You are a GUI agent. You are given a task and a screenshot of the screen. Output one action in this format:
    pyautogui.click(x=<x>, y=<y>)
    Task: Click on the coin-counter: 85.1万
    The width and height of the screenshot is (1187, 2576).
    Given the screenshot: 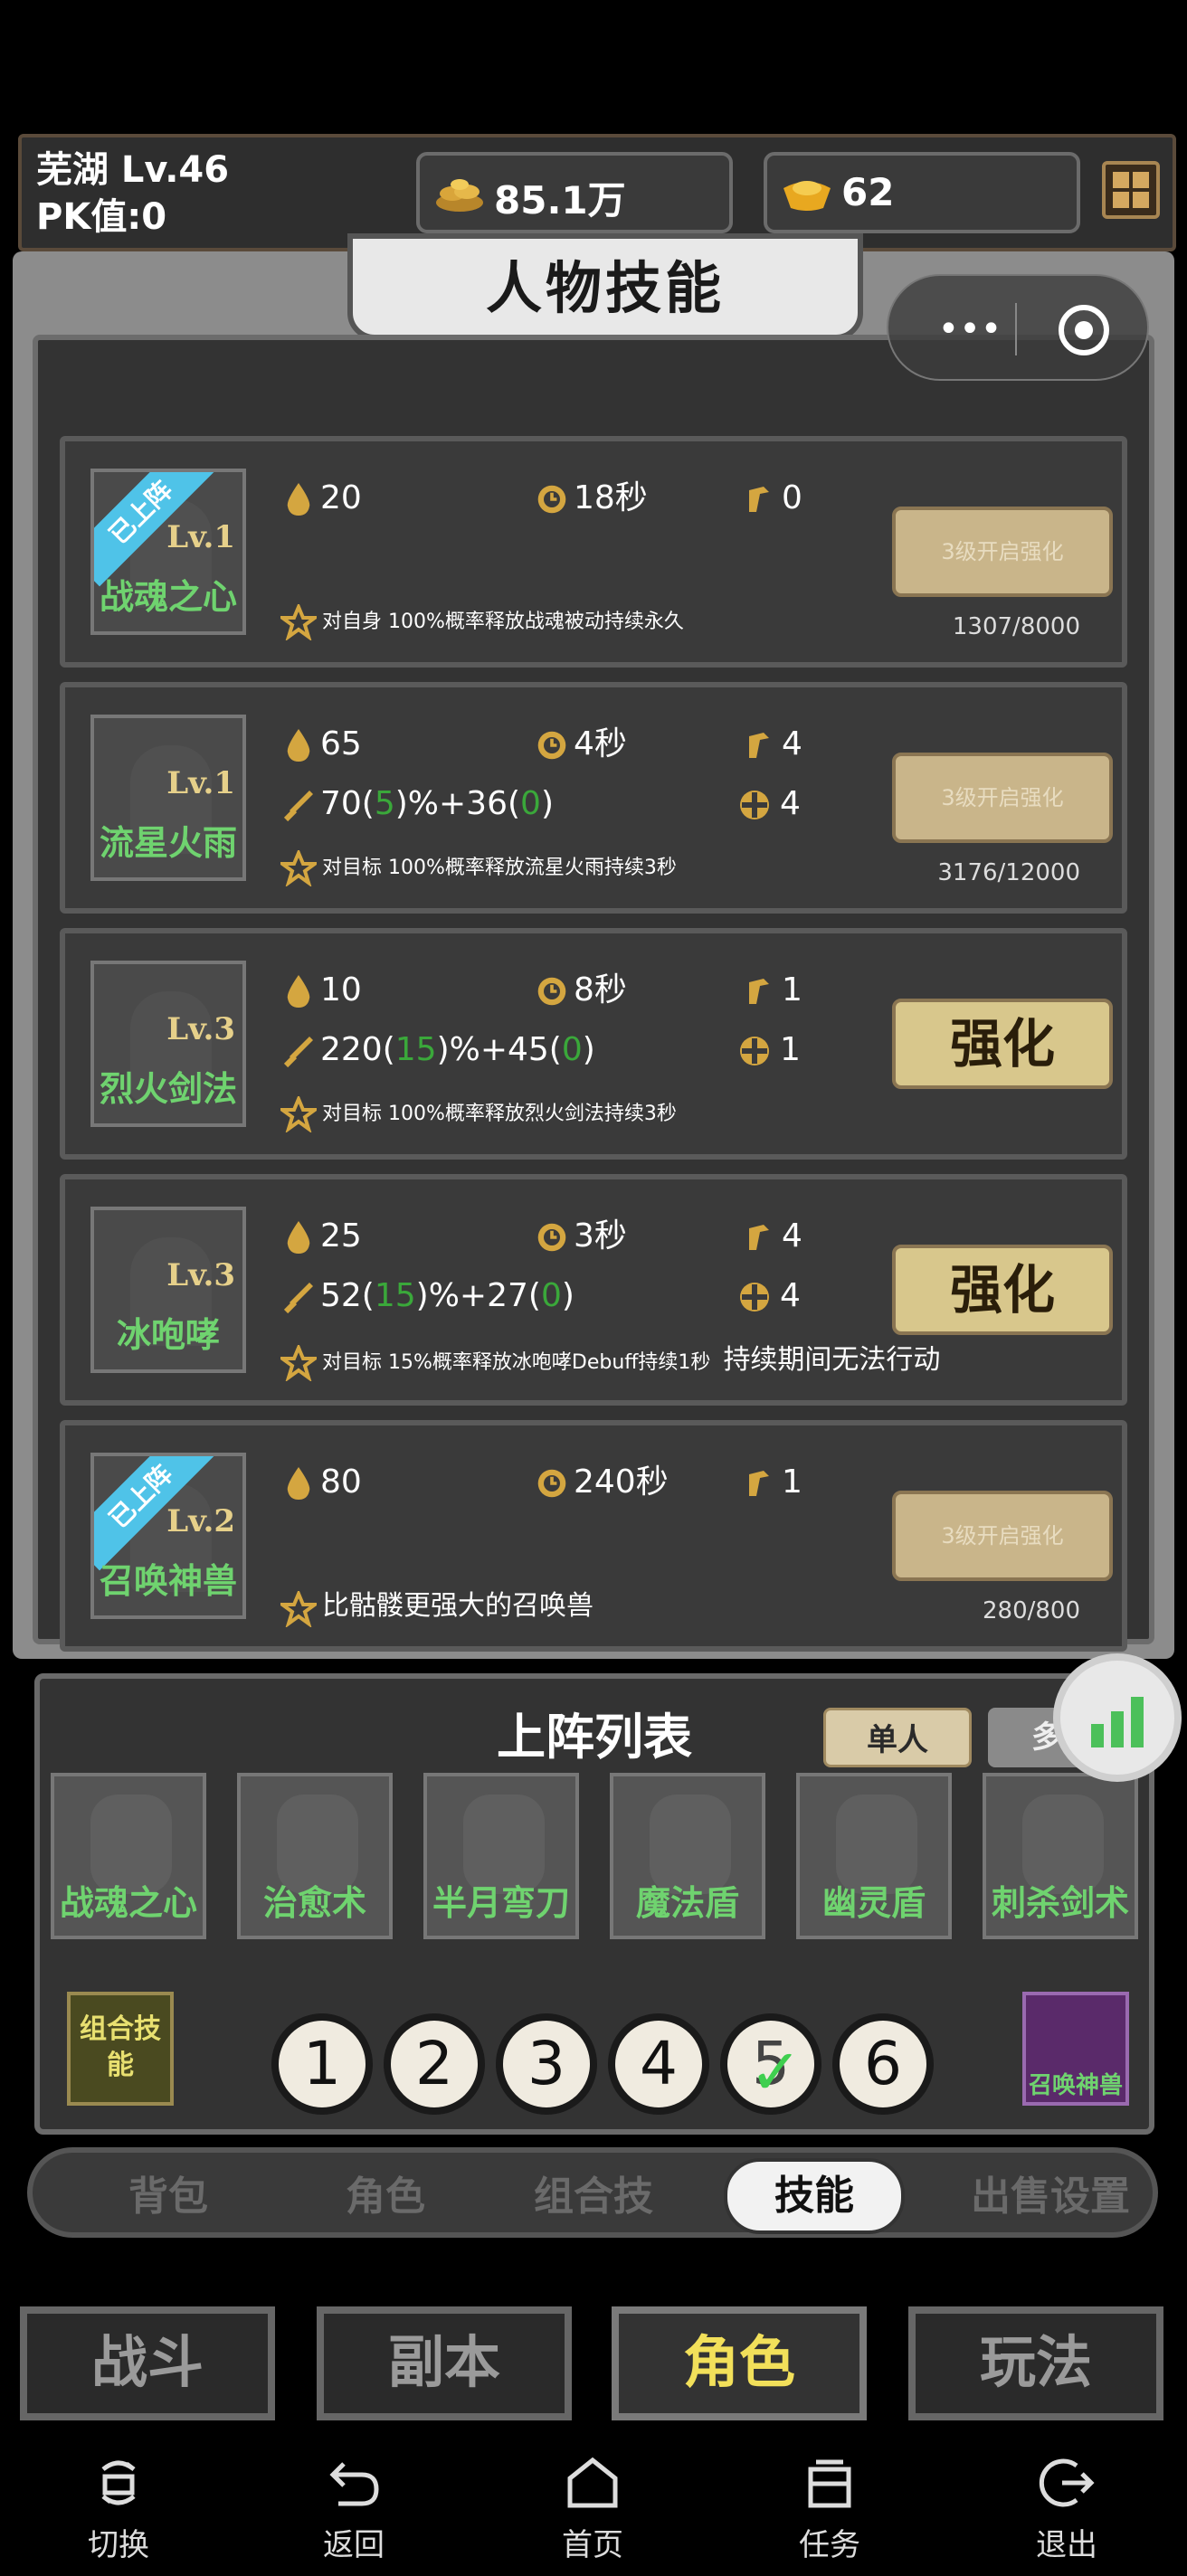 What is the action you would take?
    pyautogui.click(x=574, y=192)
    